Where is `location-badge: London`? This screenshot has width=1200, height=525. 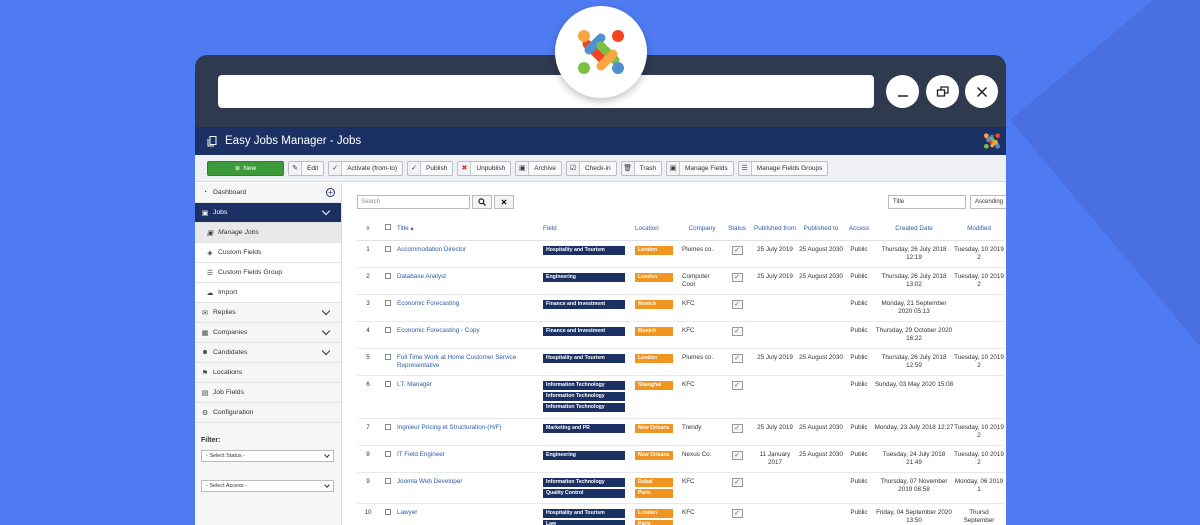
location-badge: London is located at coordinates (654, 513).